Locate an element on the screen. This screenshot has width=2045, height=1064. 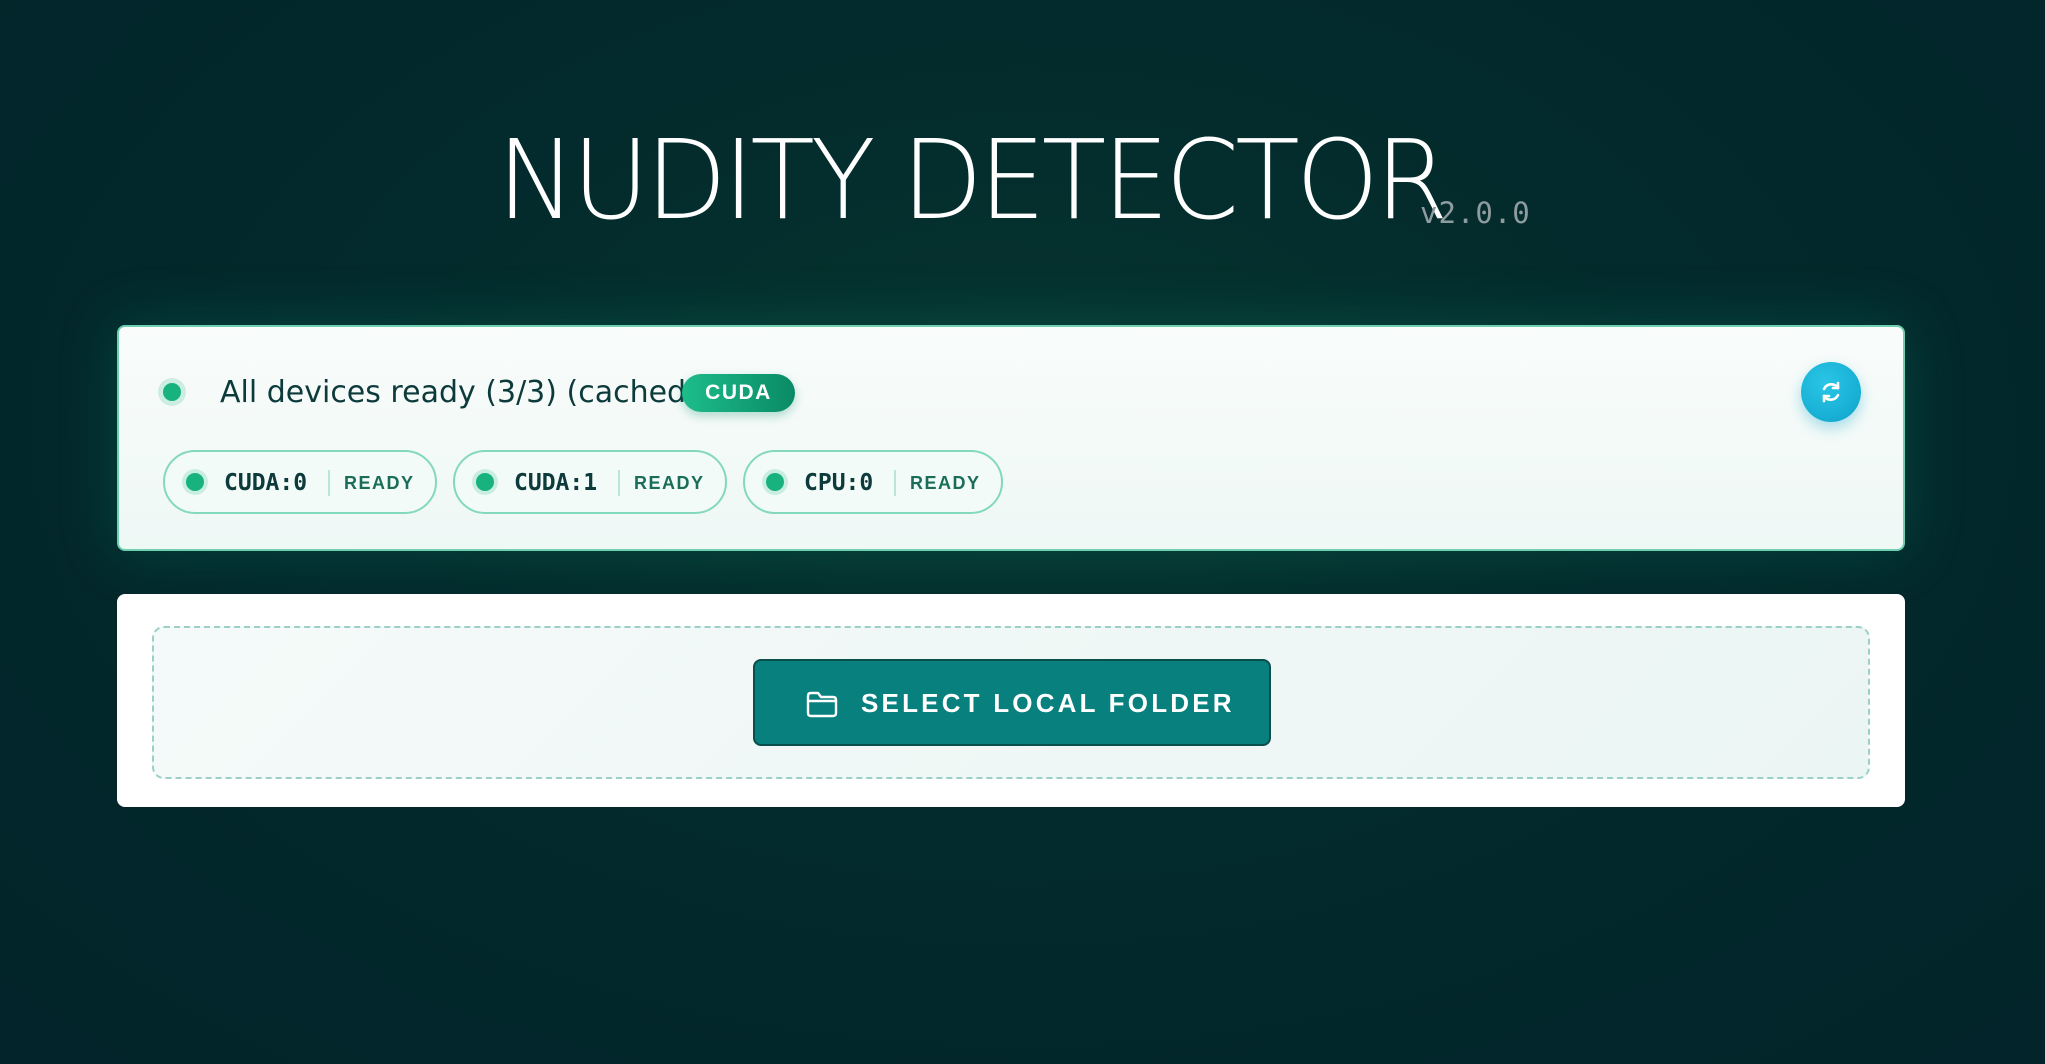
select-folder-label: SELECT LOCAL FOLDER is located at coordinates (1048, 703).